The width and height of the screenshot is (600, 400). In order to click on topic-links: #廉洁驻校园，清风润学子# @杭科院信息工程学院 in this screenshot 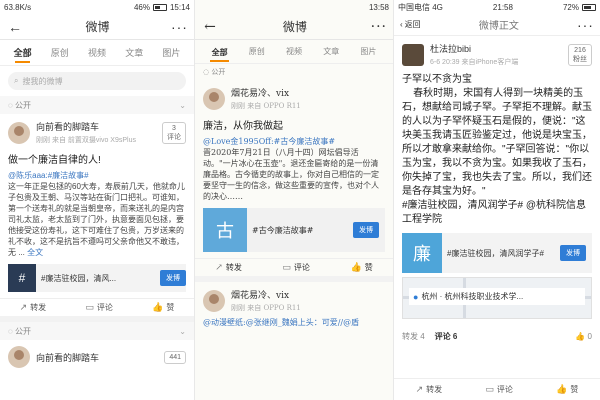, I will do `click(497, 213)`.